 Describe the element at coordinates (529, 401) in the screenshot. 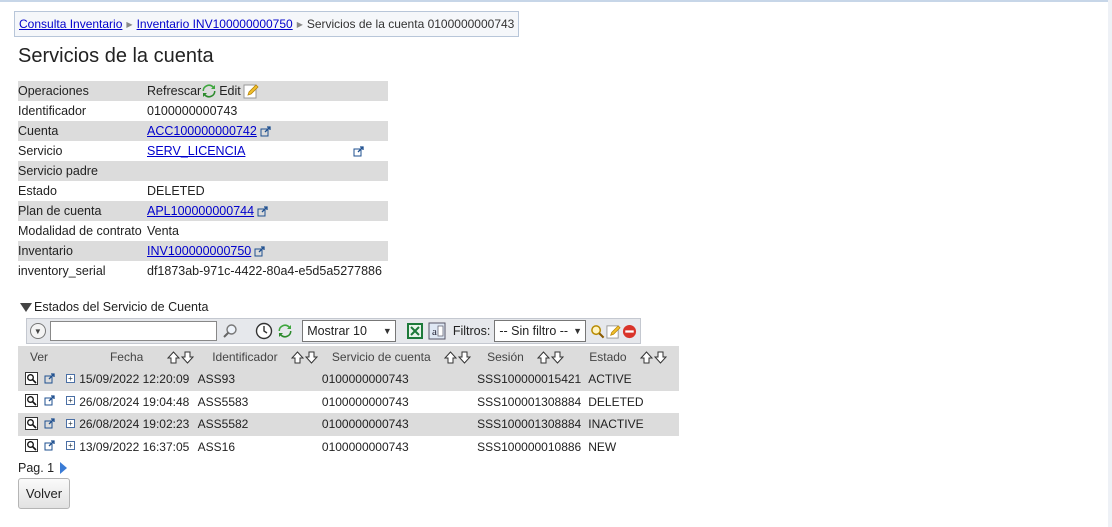

I see `cell-sesion: SSS100001308884` at that location.